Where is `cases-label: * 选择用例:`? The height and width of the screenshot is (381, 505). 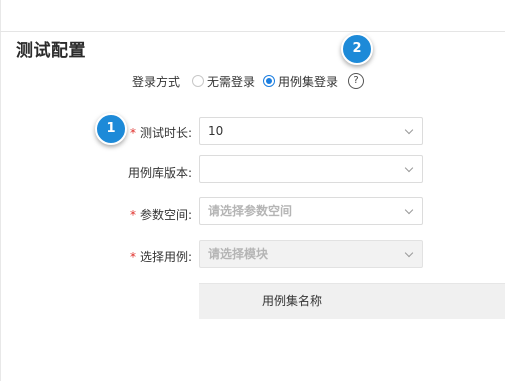
cases-label: * 选择用例: is located at coordinates (160, 257).